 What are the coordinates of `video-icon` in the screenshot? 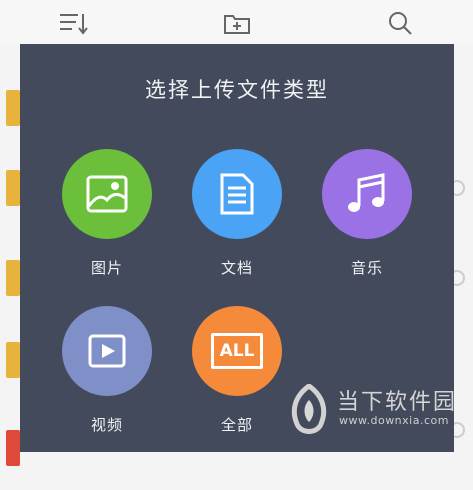 It's located at (107, 351).